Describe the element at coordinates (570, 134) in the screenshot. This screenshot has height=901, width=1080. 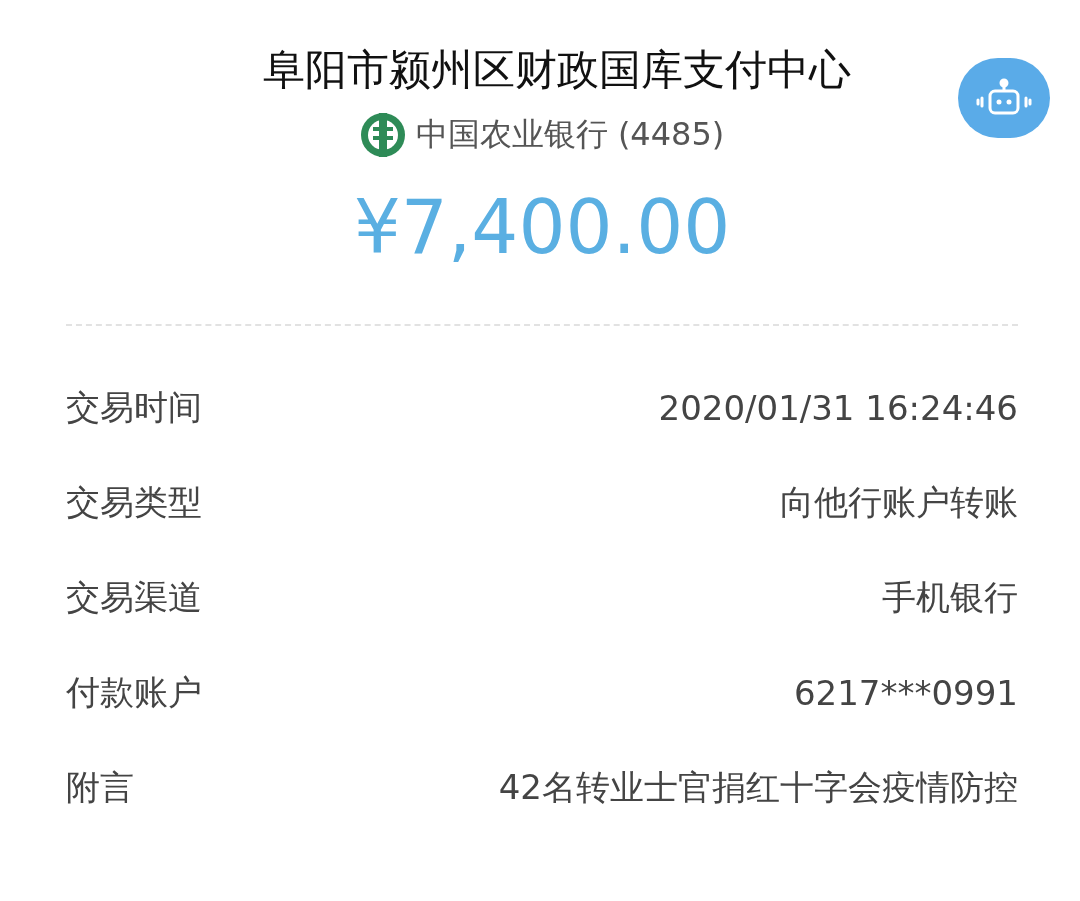
I see `bank-account: 中国农业银行 (4485)` at that location.